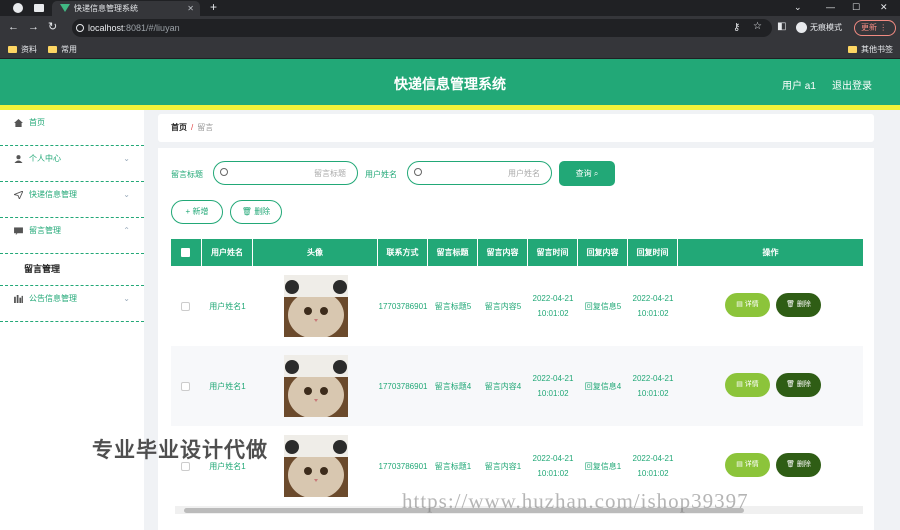 The width and height of the screenshot is (900, 530). I want to click on cell-content: 留言内容5, so click(503, 306).